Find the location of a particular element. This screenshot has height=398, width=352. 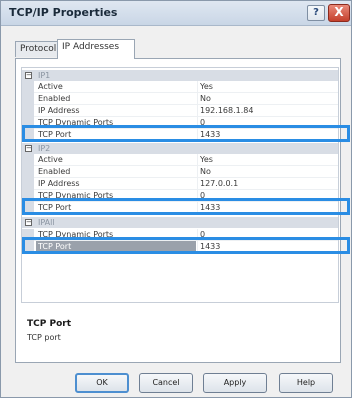

title-bar: TCP/IP Properties ? X is located at coordinates (176, 13).